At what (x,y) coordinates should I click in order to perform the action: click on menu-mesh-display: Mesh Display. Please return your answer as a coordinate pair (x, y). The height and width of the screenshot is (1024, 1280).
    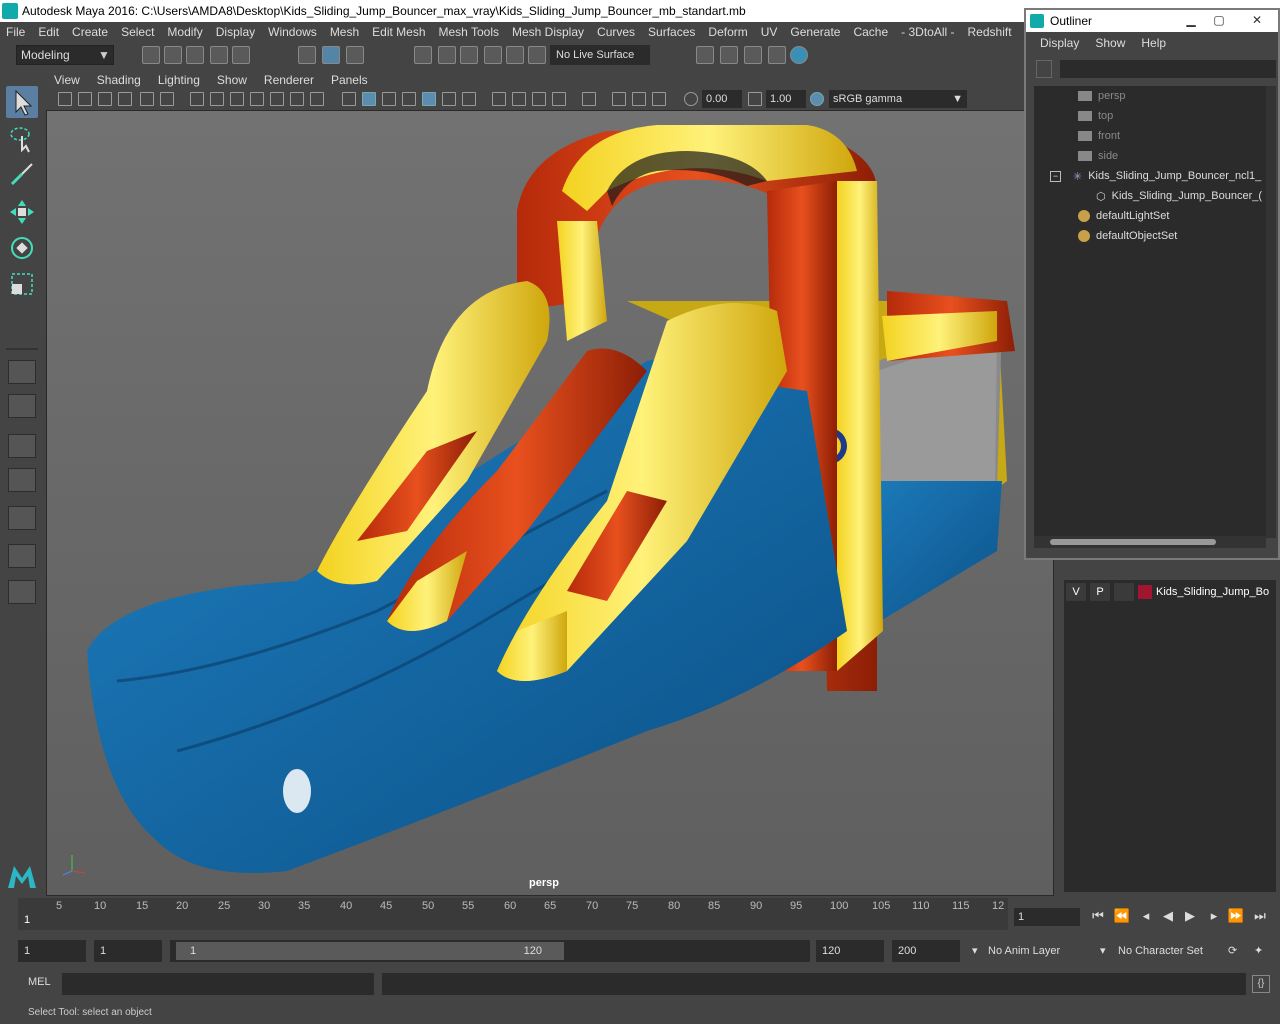
    Looking at the image, I should click on (548, 32).